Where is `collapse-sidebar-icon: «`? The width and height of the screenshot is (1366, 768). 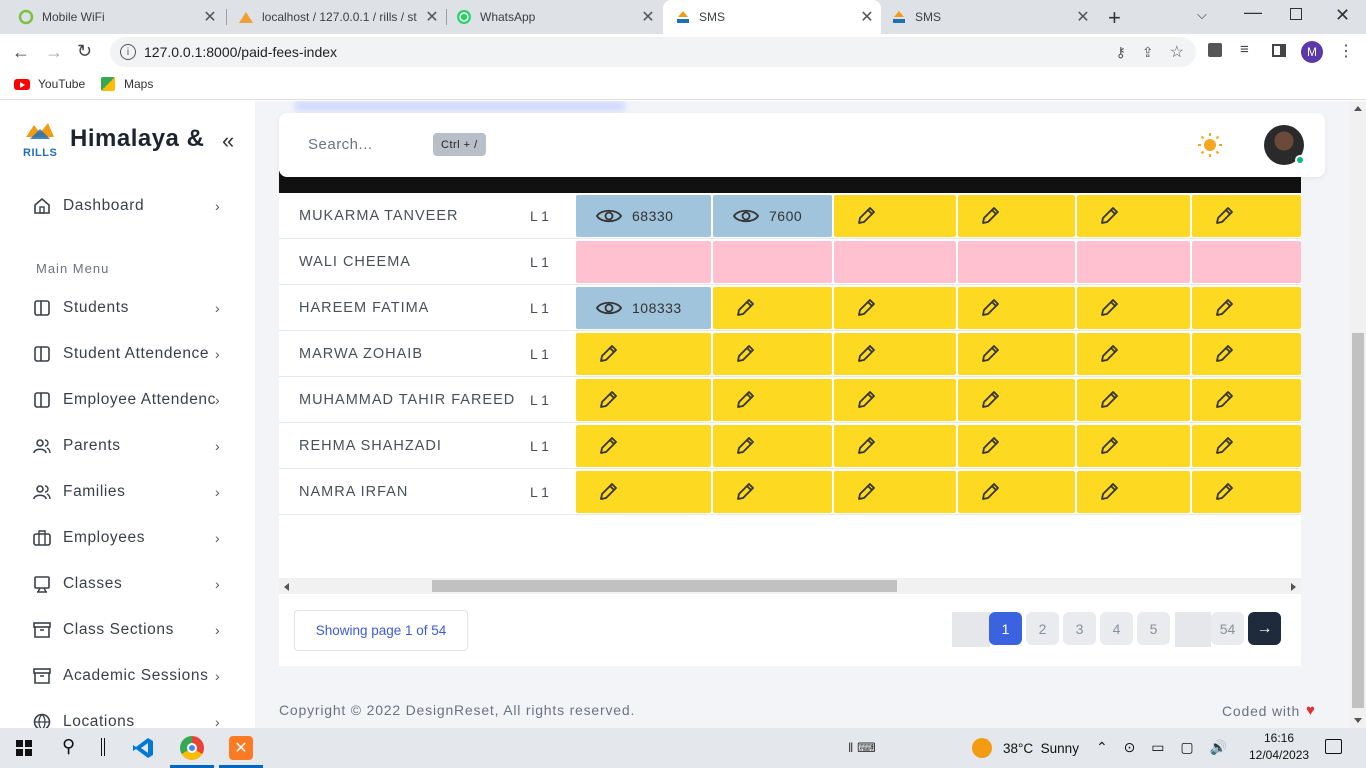
collapse-sidebar-icon: « is located at coordinates (228, 141).